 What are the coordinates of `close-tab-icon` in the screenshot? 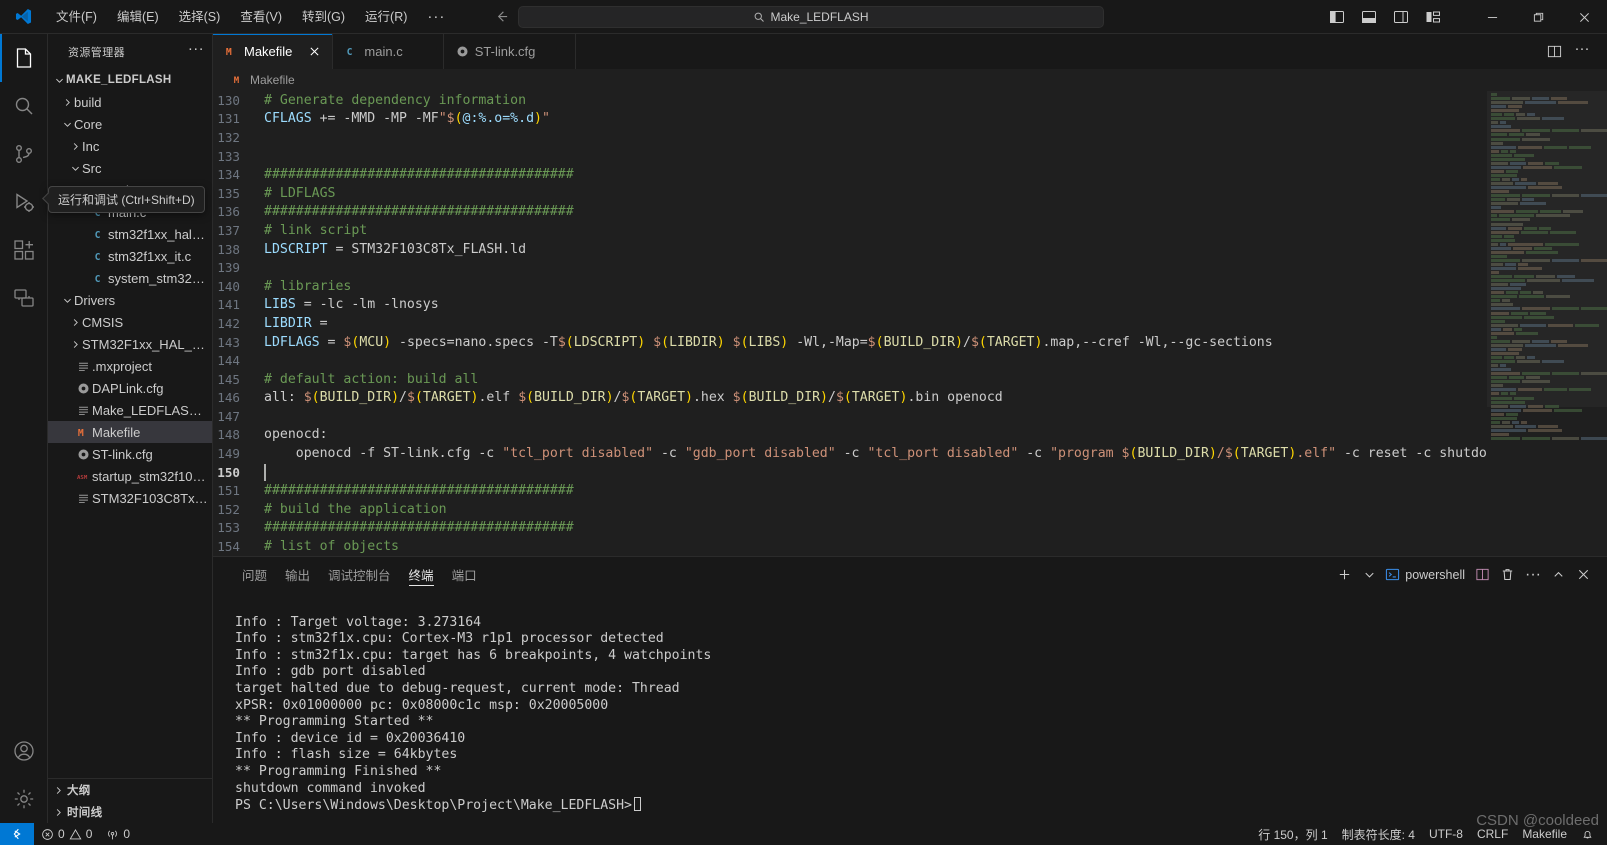 It's located at (314, 52).